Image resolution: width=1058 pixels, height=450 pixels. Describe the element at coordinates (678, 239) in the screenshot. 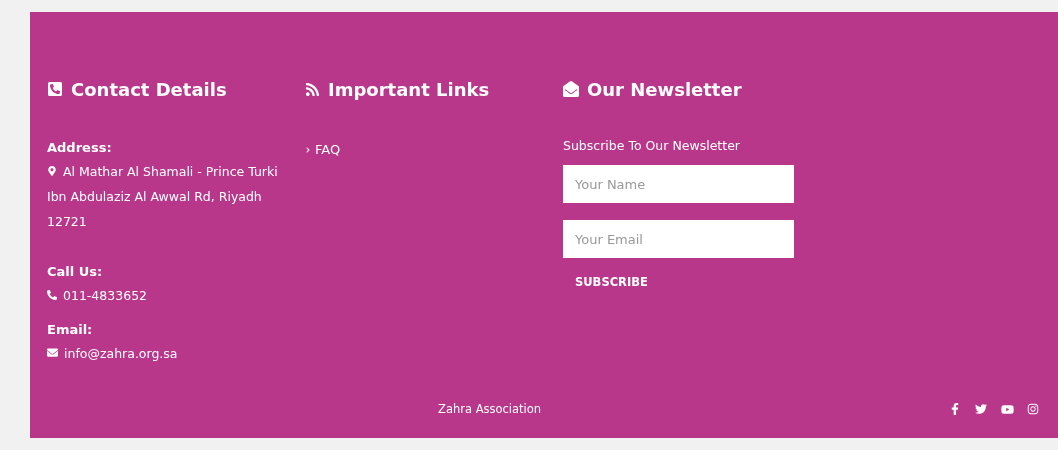

I see `input-field: Your Email` at that location.